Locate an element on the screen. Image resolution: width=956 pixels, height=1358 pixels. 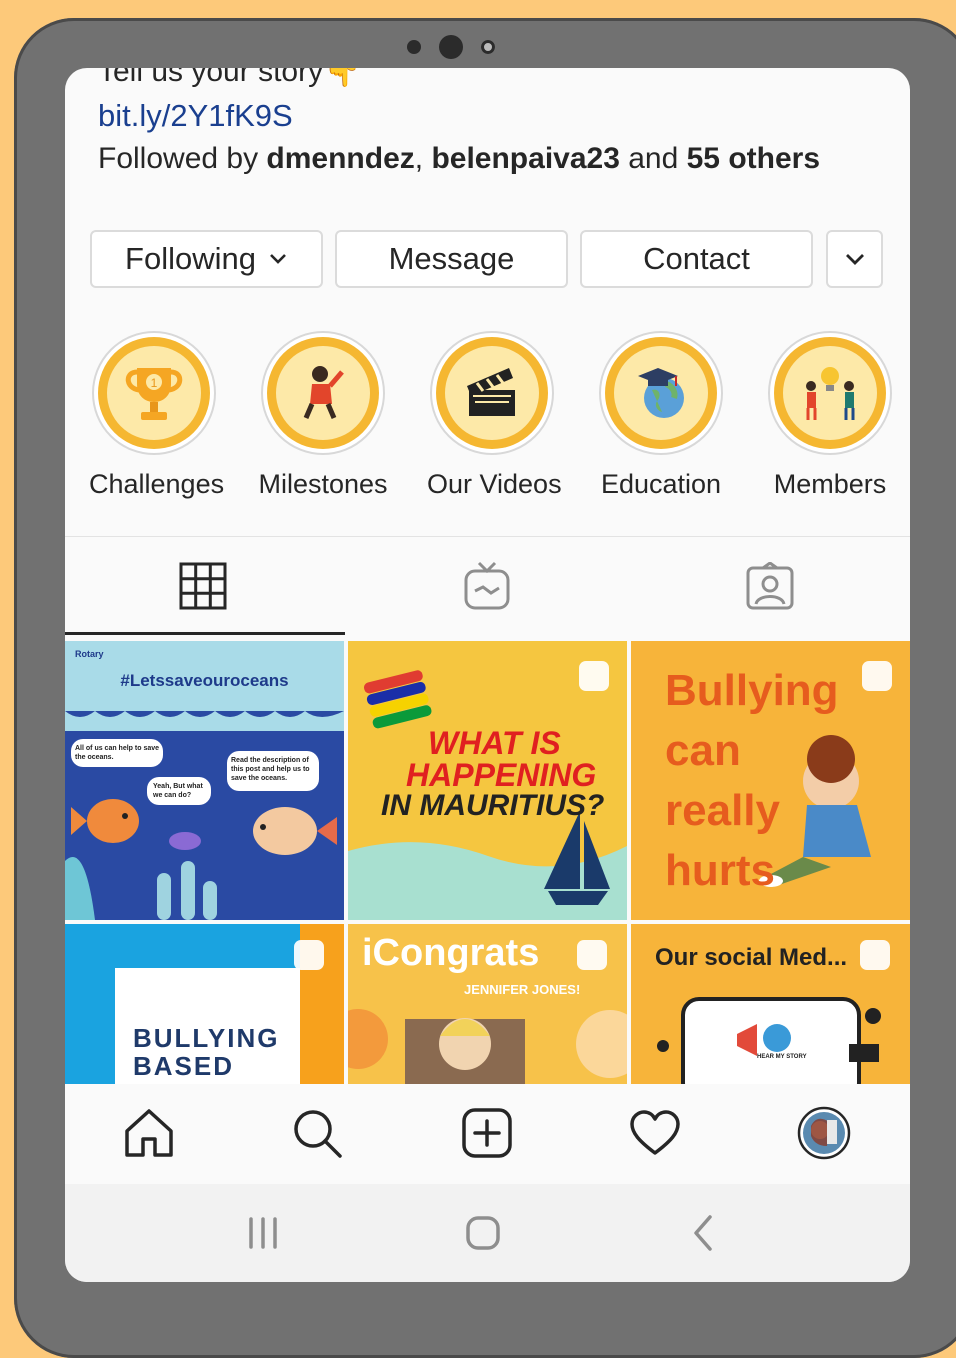
sensor-dot is located at coordinates (488, 47).